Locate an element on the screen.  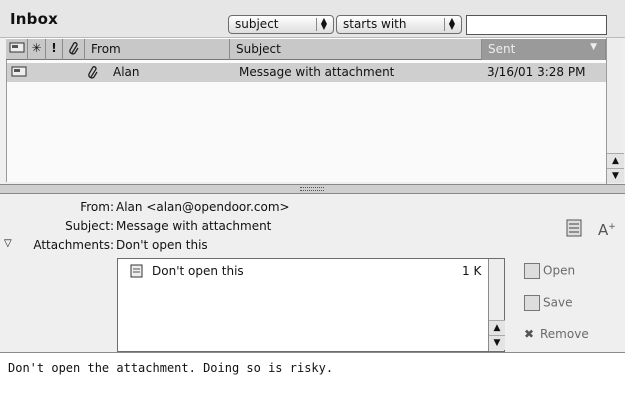
subject-value: Message with attachment is located at coordinates (194, 226).